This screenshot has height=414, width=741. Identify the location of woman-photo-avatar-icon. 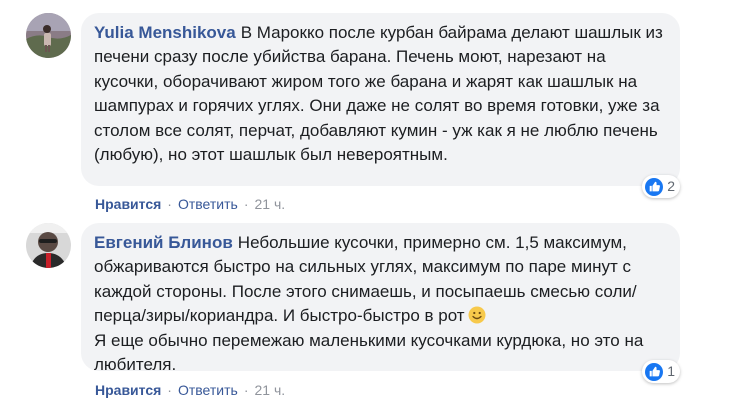
(48, 35).